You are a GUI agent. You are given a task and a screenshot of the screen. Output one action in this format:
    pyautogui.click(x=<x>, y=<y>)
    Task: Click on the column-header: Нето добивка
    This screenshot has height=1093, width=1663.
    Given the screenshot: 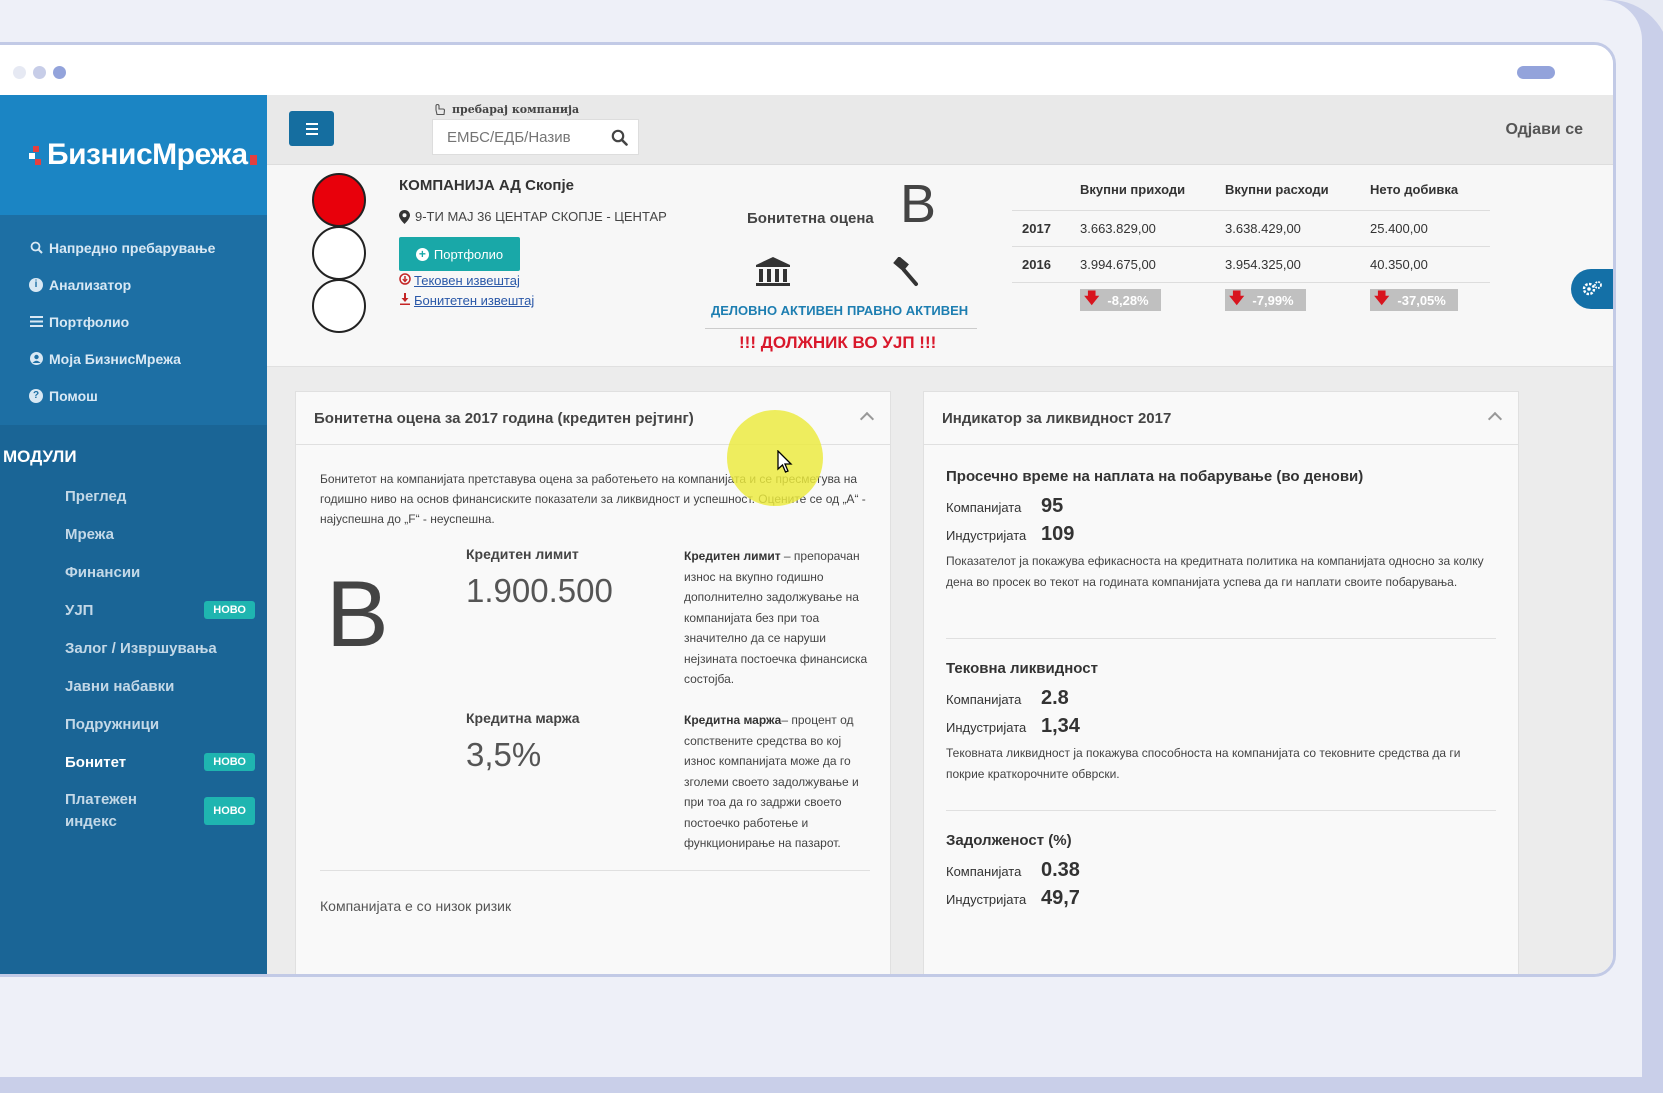 What is the action you would take?
    pyautogui.click(x=1414, y=190)
    